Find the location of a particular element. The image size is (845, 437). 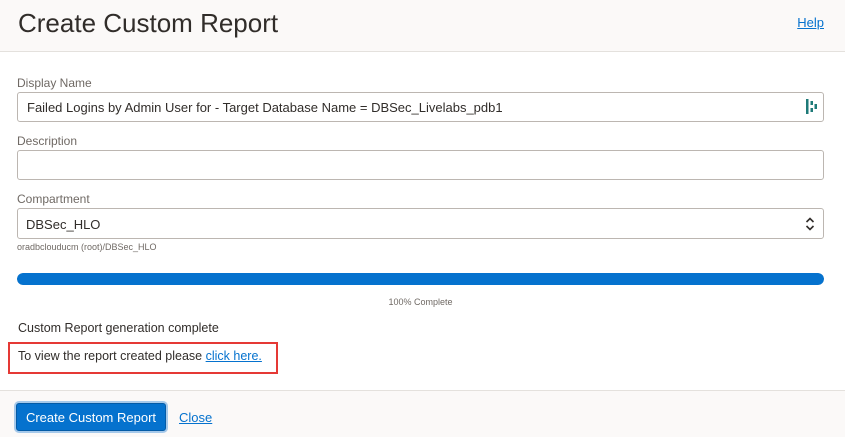

progress-bar is located at coordinates (420, 279).